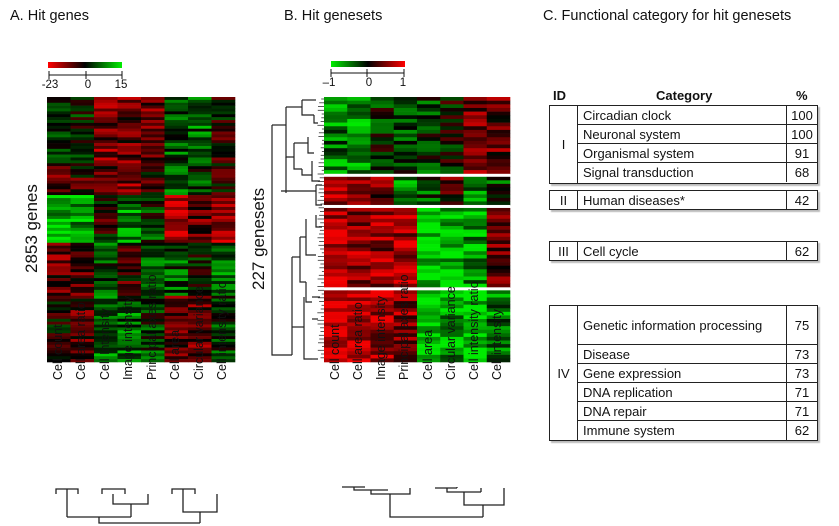 This screenshot has width=839, height=526. I want to click on pct-cell: 62, so click(801, 251).